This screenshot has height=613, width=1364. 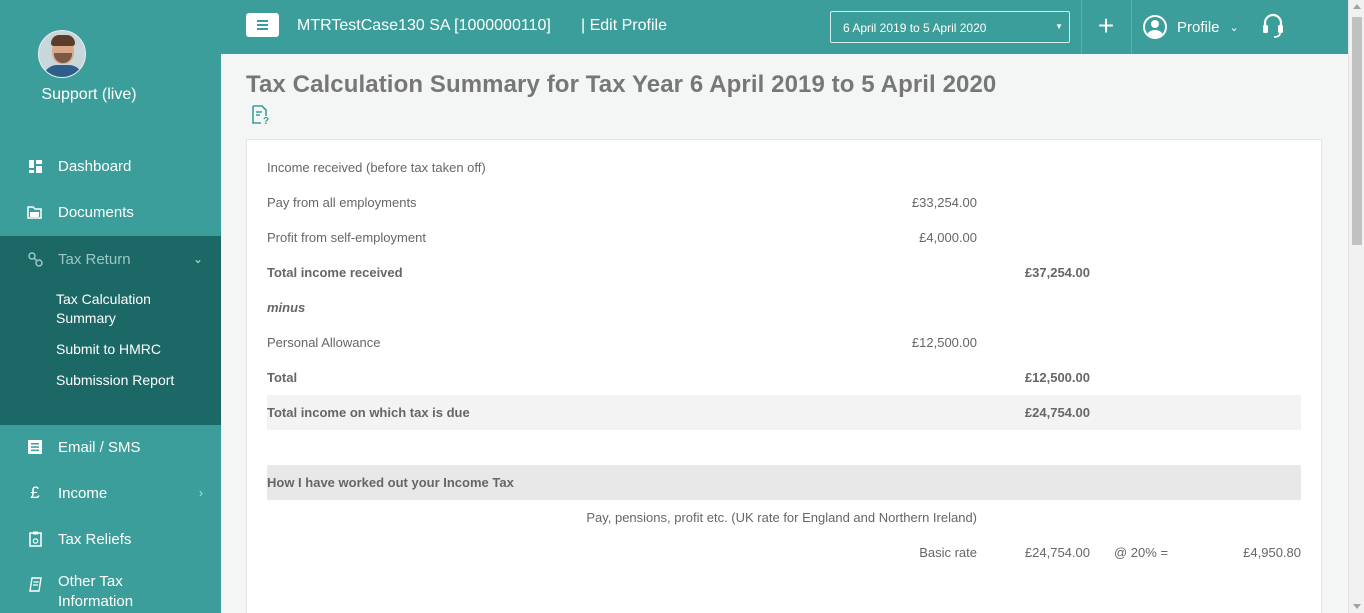 What do you see at coordinates (678, 377) in the screenshot?
I see `table-row: Total £12,500.00` at bounding box center [678, 377].